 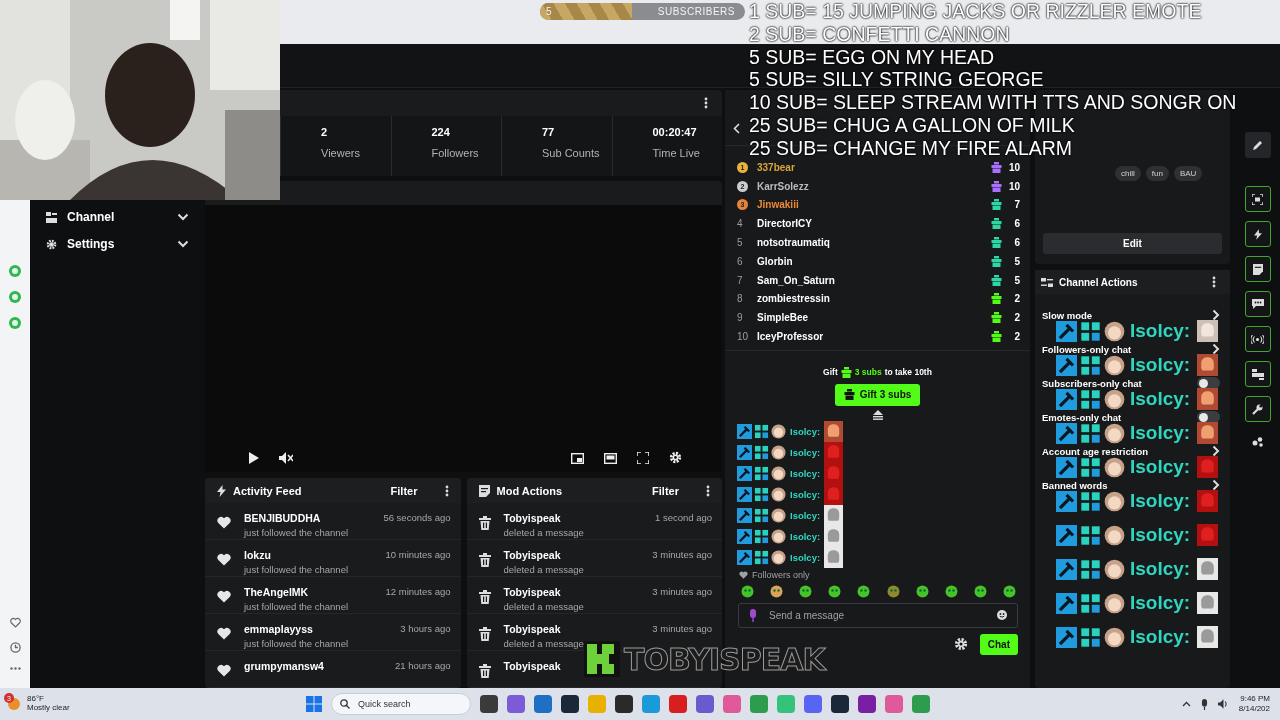 What do you see at coordinates (221, 490) in the screenshot?
I see `bolt-icon` at bounding box center [221, 490].